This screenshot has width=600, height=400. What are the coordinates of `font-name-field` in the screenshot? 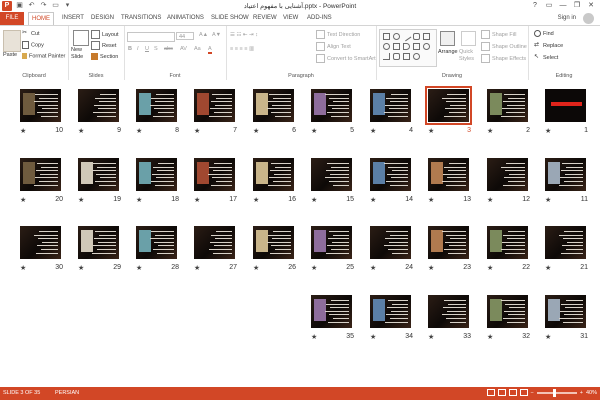 It's located at (151, 37).